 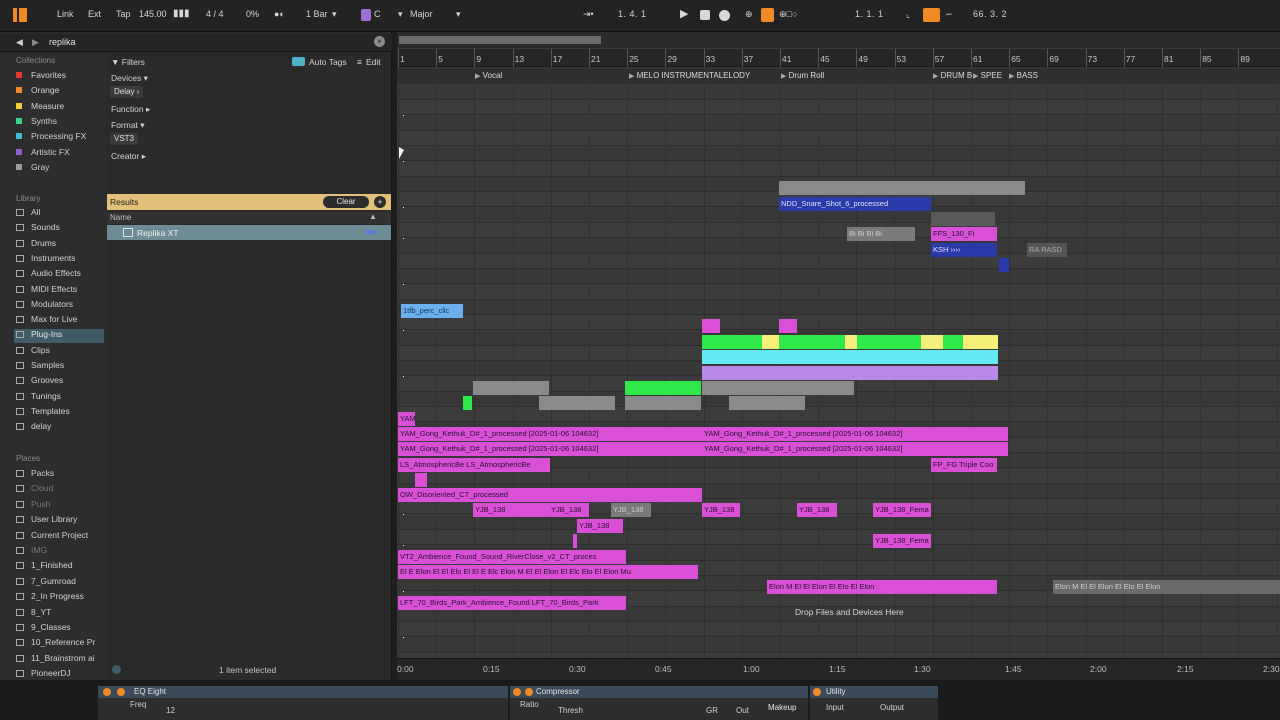 I want to click on eq-eight-device: EQ Eight Freq 12, so click(x=303, y=703).